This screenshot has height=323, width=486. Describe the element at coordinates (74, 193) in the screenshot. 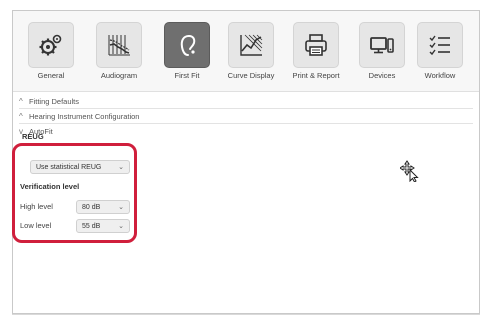

I see `highlight-annotation` at that location.